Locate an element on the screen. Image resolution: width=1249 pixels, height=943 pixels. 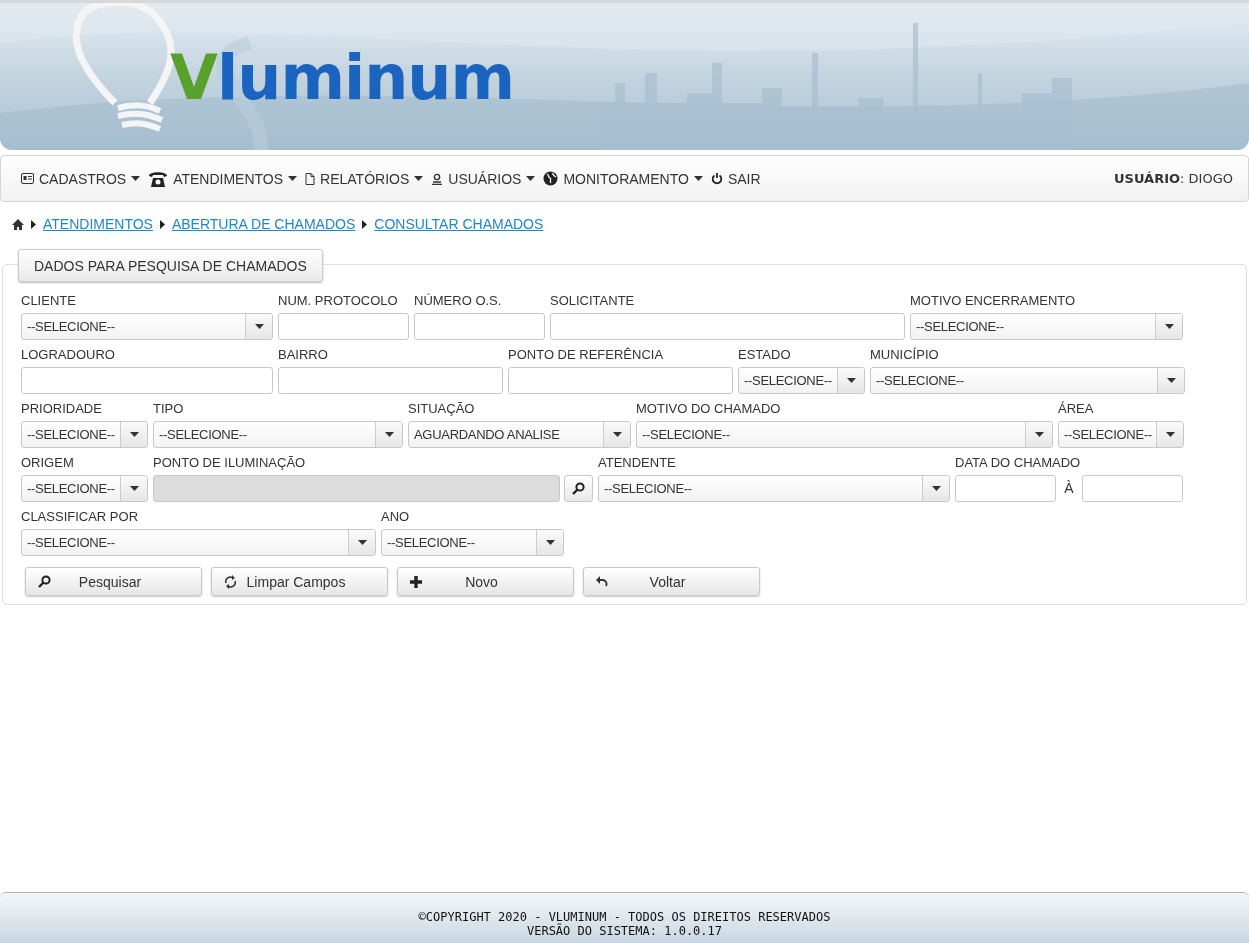
field-label: DATA DO CHAMADO is located at coordinates (1018, 462).